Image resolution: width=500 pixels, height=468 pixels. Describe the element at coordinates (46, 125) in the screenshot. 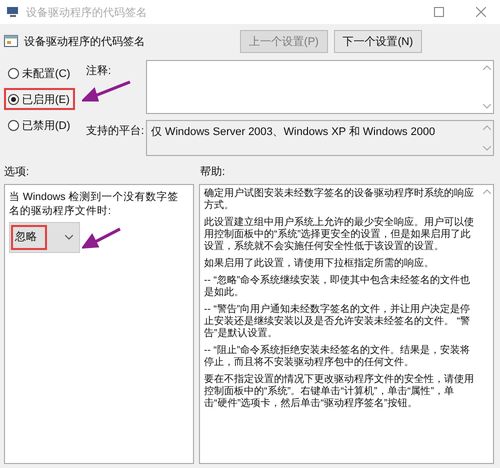

I see `radio-label: 已禁用(D)` at that location.